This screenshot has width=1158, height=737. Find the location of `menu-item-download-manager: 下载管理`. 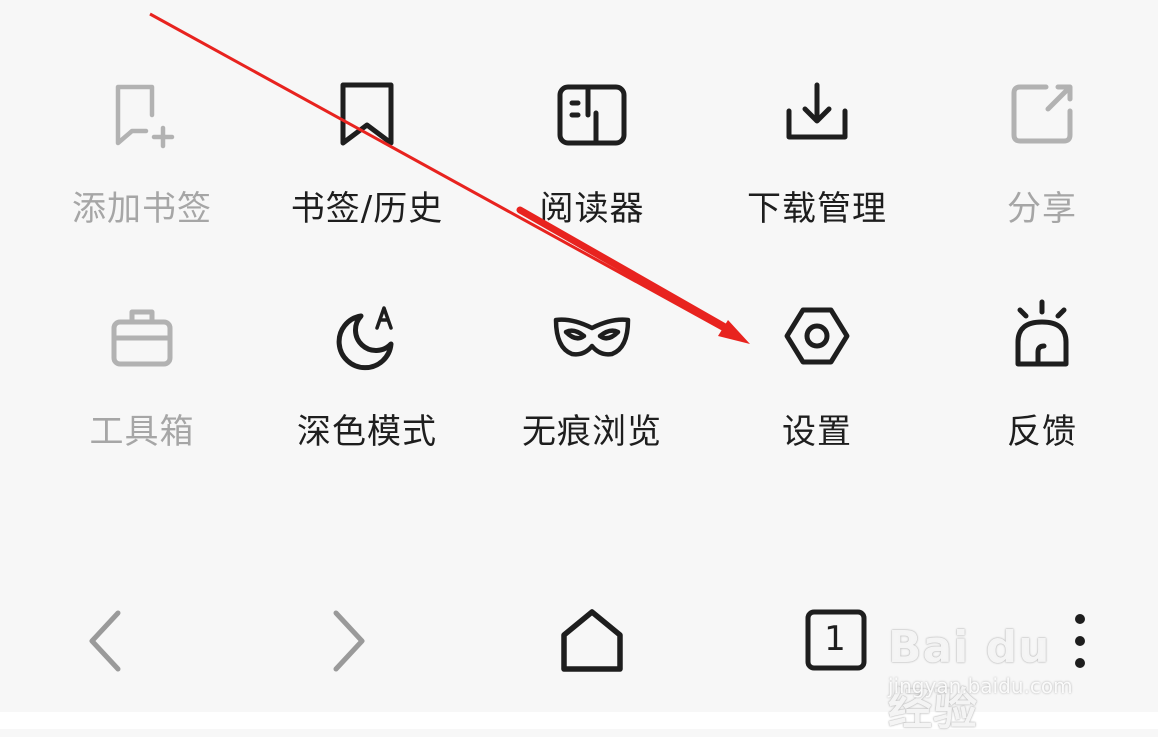

menu-item-download-manager: 下载管理 is located at coordinates (817, 175).